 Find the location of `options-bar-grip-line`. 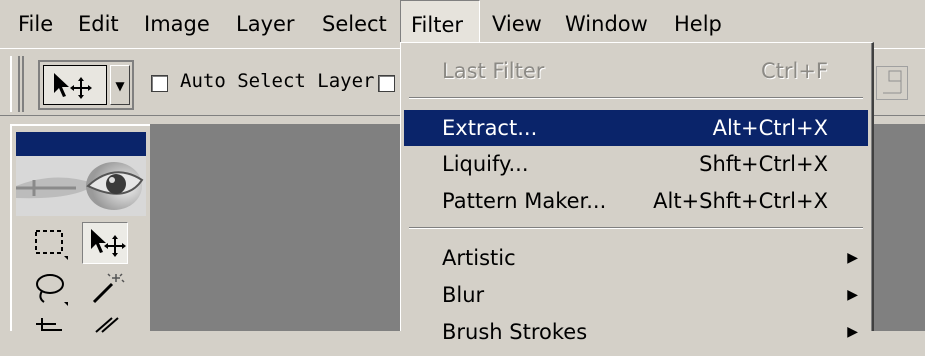

options-bar-grip-line is located at coordinates (19, 84).